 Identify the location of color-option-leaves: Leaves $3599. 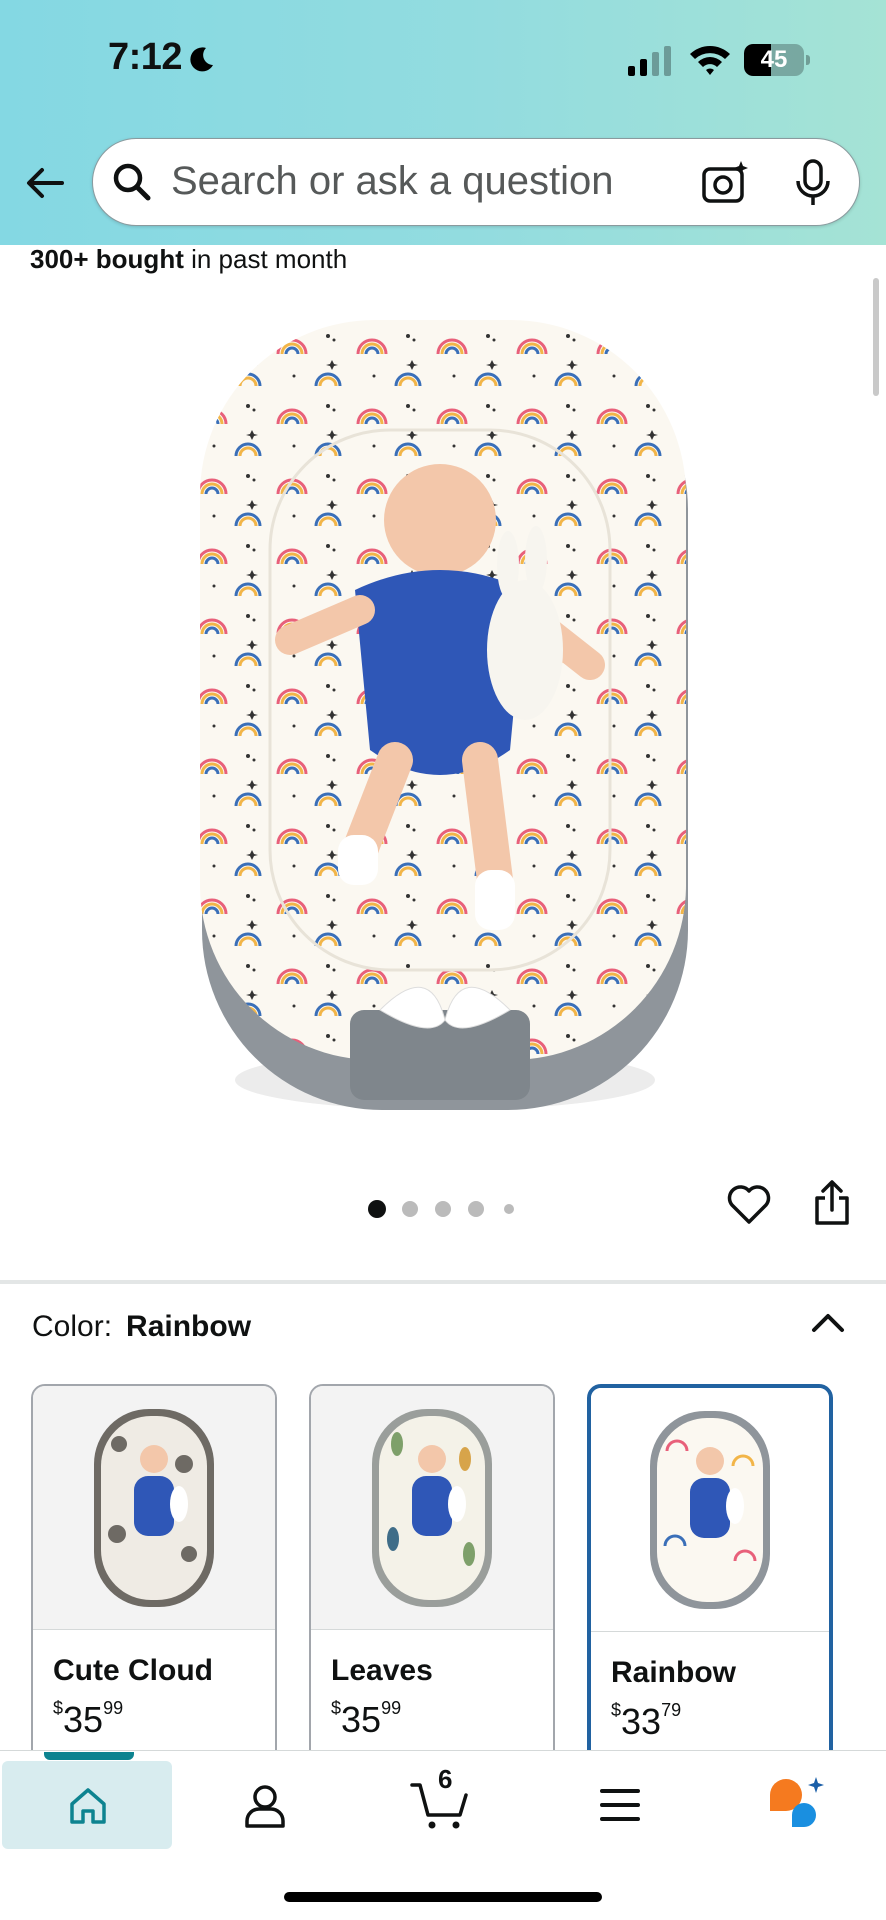
(432, 1574).